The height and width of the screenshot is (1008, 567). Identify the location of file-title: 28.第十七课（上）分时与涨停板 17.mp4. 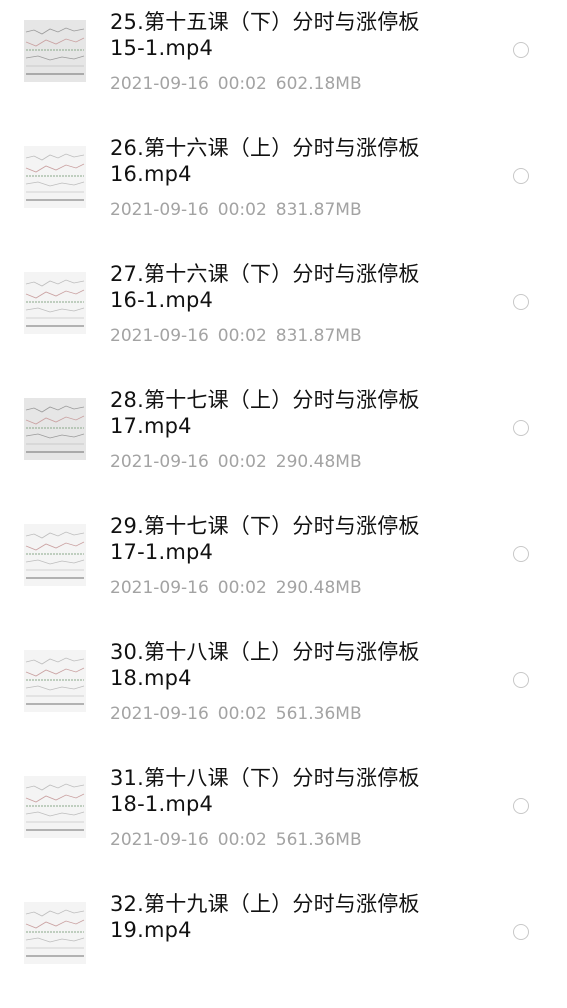
(300, 413).